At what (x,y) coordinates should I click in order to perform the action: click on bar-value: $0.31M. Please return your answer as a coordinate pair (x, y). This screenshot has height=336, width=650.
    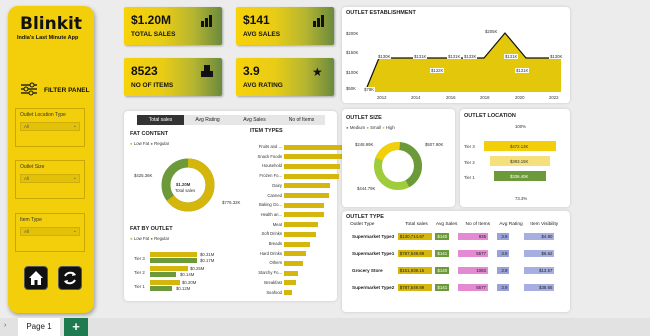
    Looking at the image, I should click on (207, 254).